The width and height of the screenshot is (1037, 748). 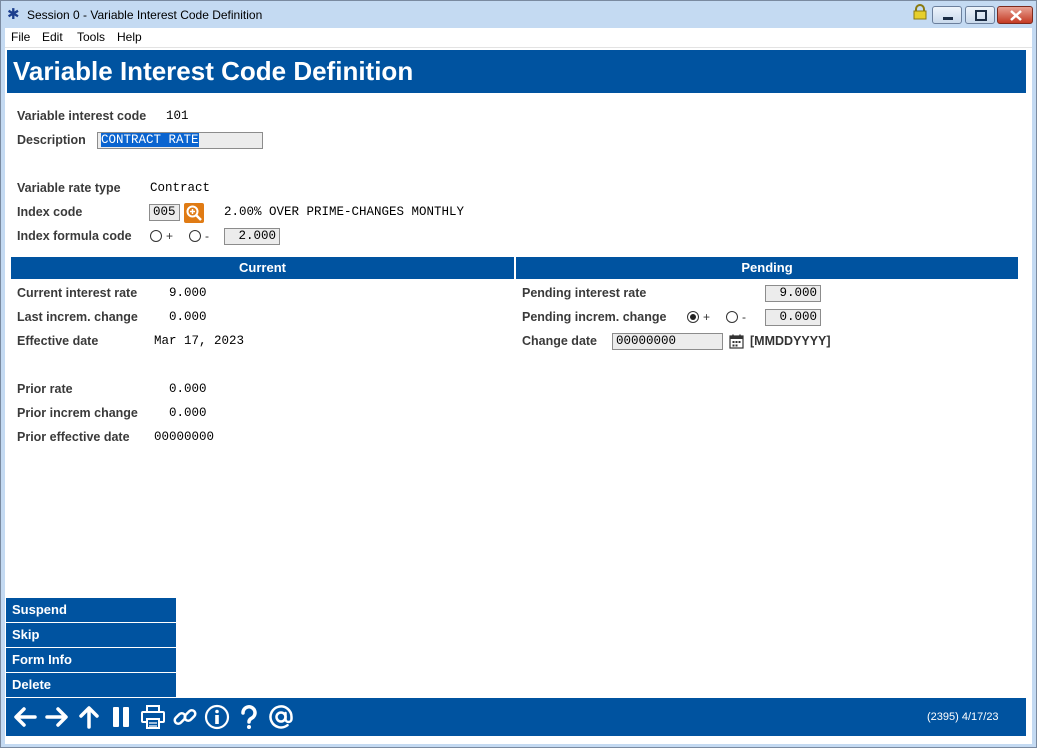 I want to click on page-title: Variable Interest Code Definition, so click(x=213, y=71).